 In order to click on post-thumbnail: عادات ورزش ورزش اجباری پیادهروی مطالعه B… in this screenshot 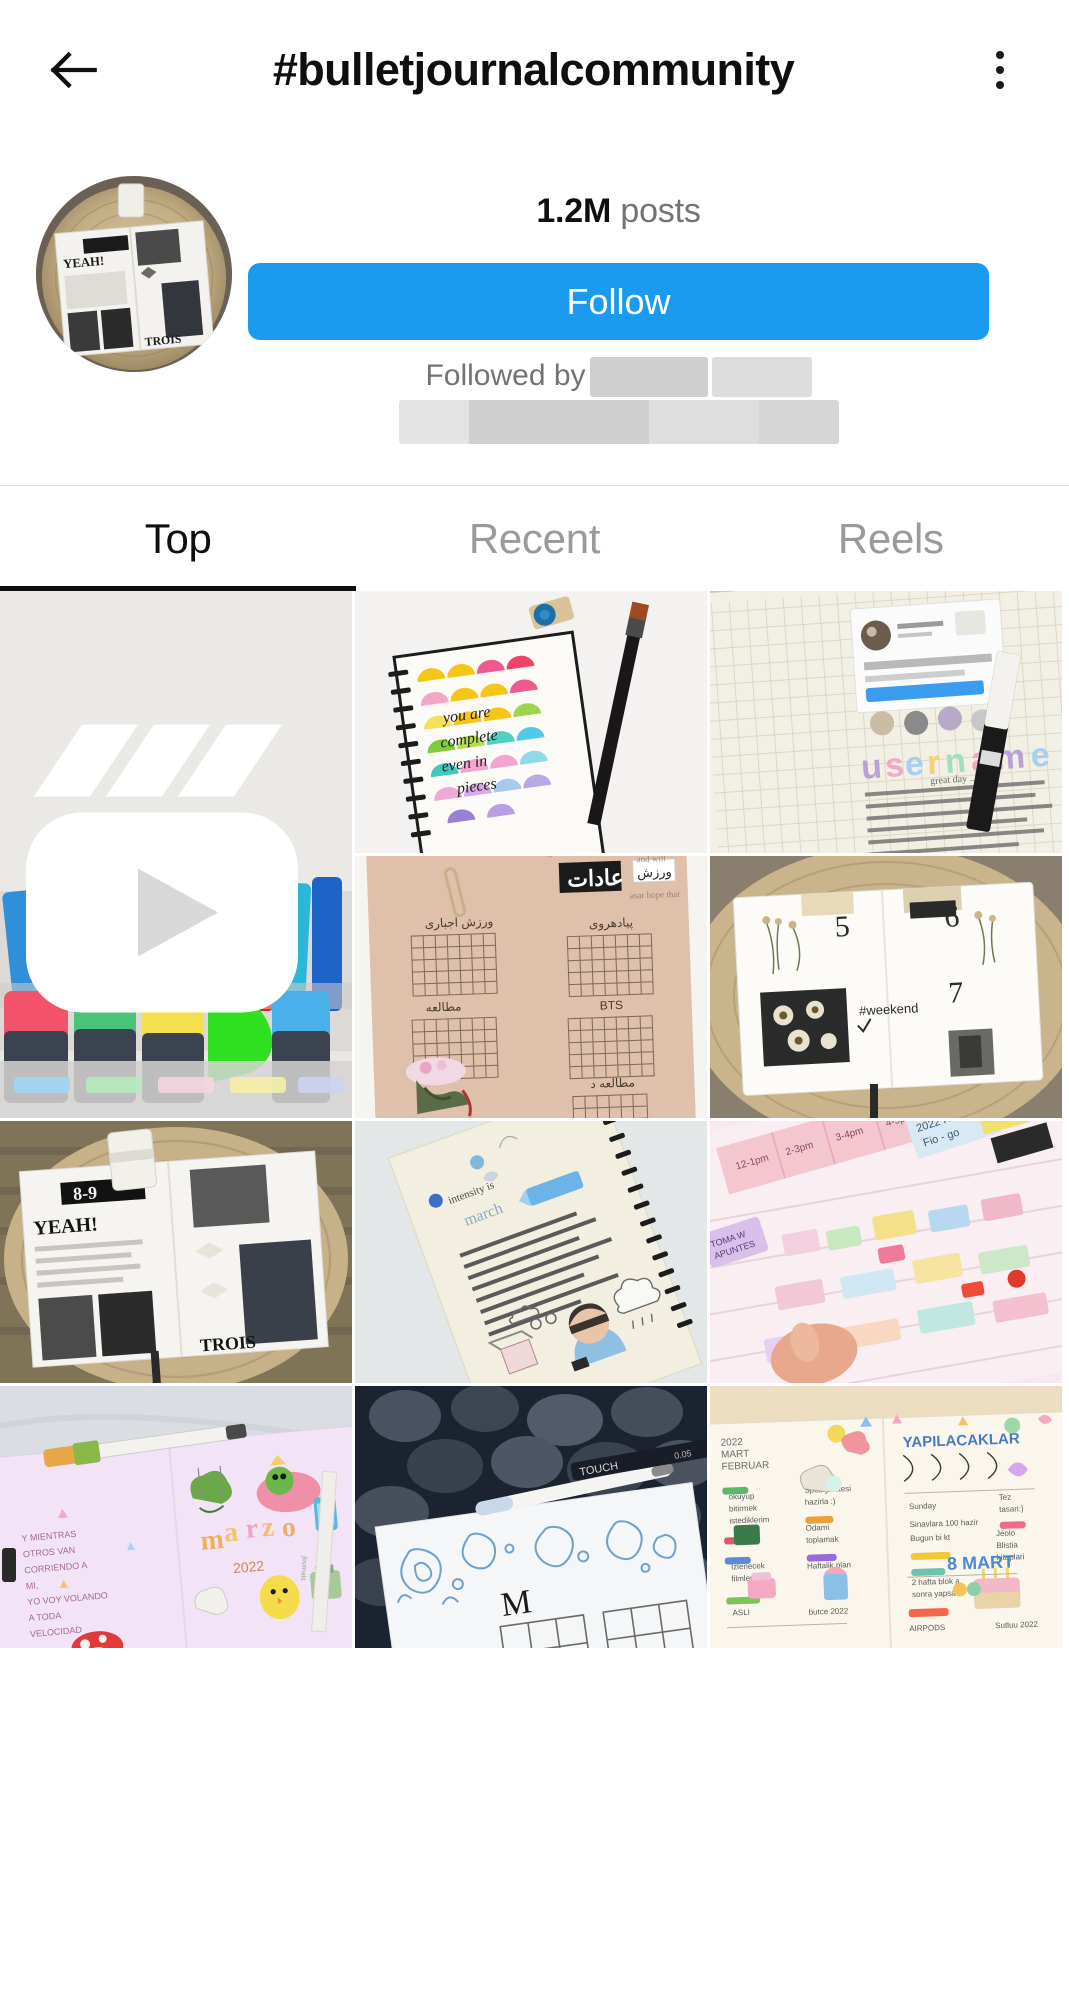, I will do `click(531, 987)`.